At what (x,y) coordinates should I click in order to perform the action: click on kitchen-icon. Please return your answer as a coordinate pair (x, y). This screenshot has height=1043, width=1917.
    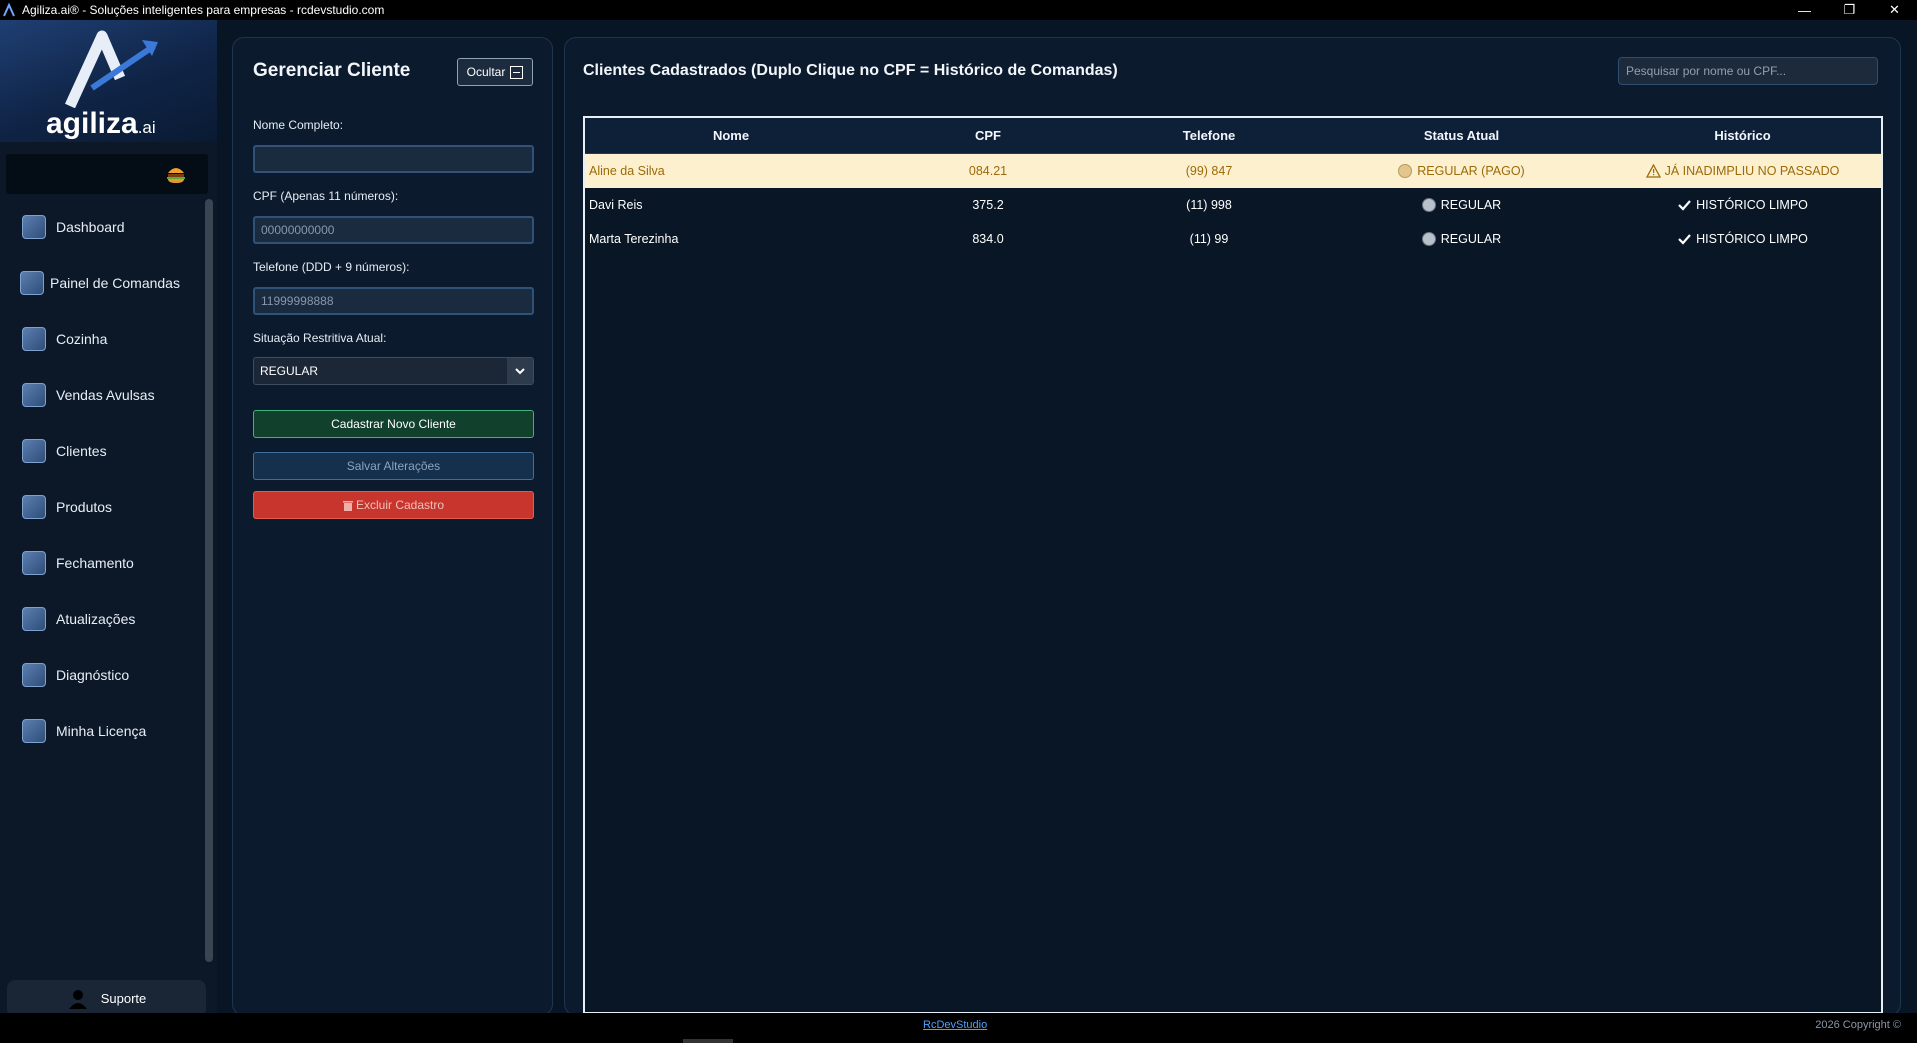
    Looking at the image, I should click on (34, 339).